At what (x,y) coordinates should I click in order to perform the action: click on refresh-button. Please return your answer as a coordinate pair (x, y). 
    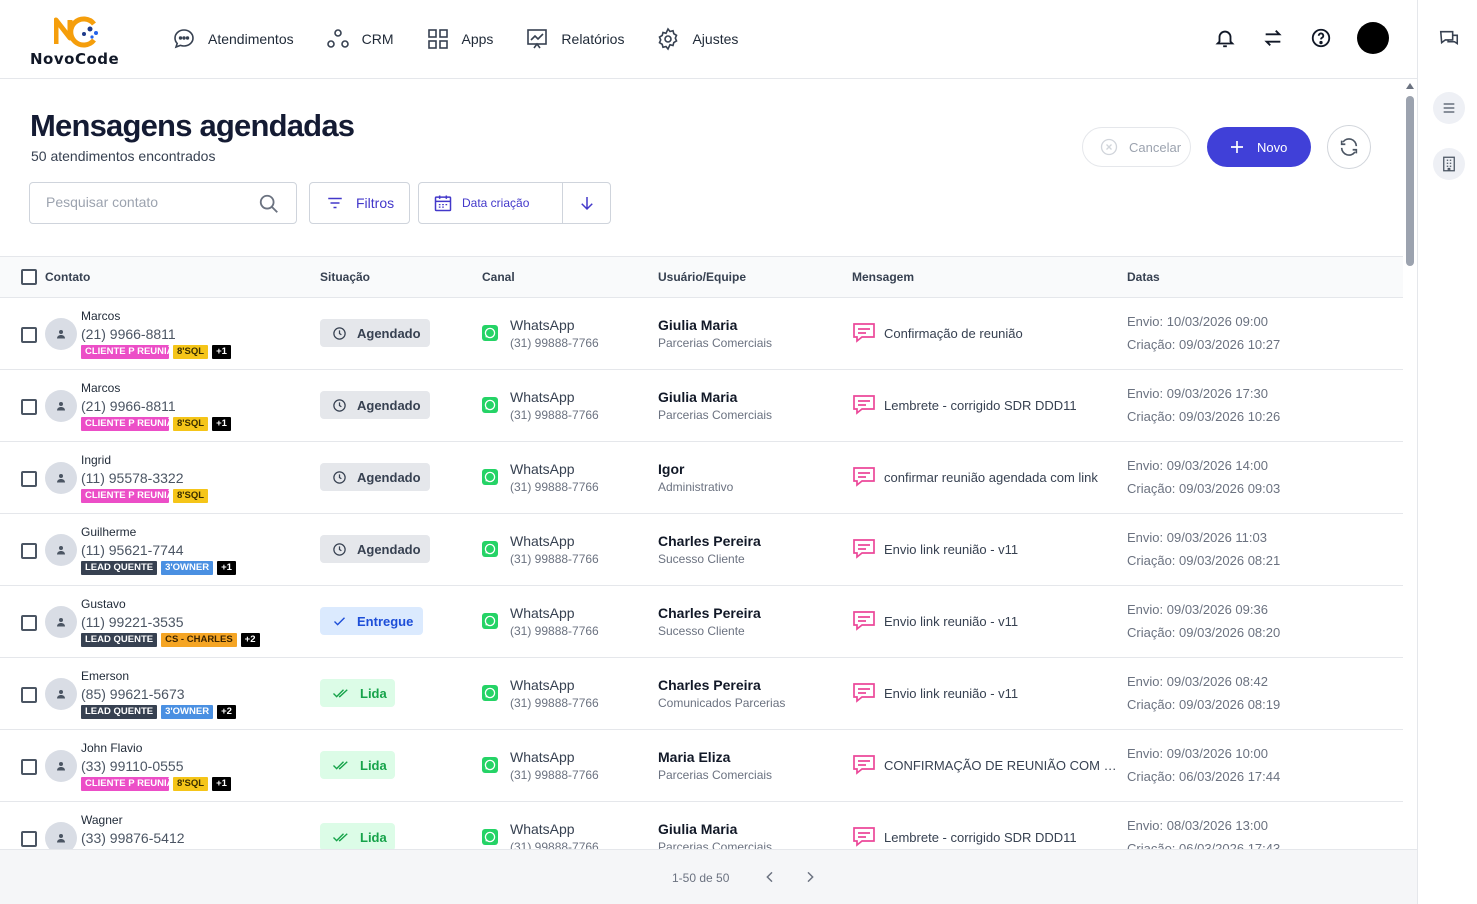
    Looking at the image, I should click on (1349, 147).